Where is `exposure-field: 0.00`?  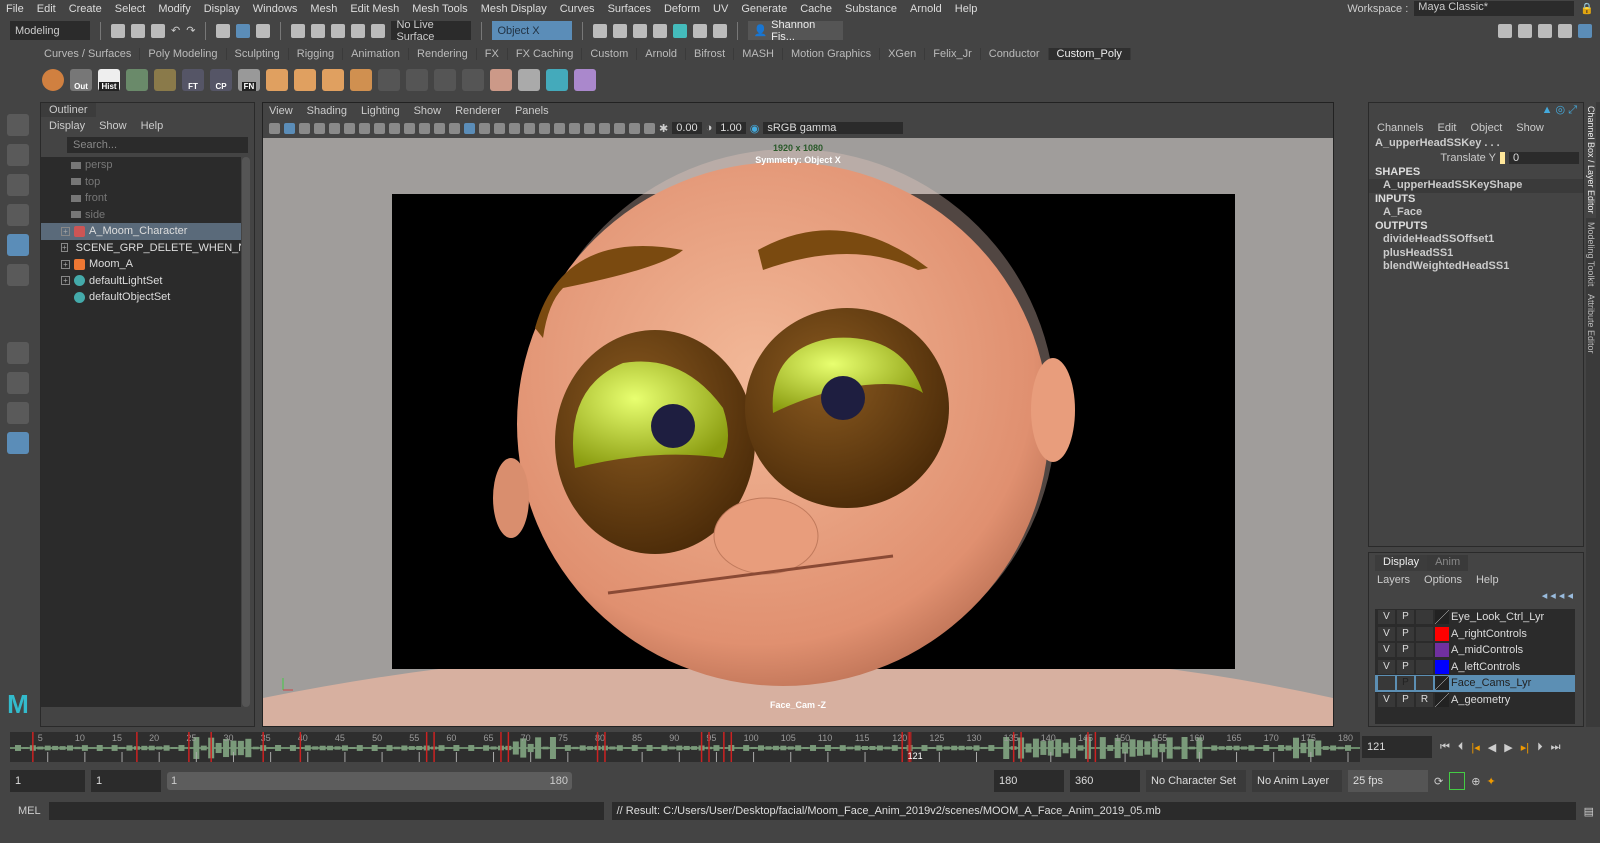 exposure-field: 0.00 is located at coordinates (687, 128).